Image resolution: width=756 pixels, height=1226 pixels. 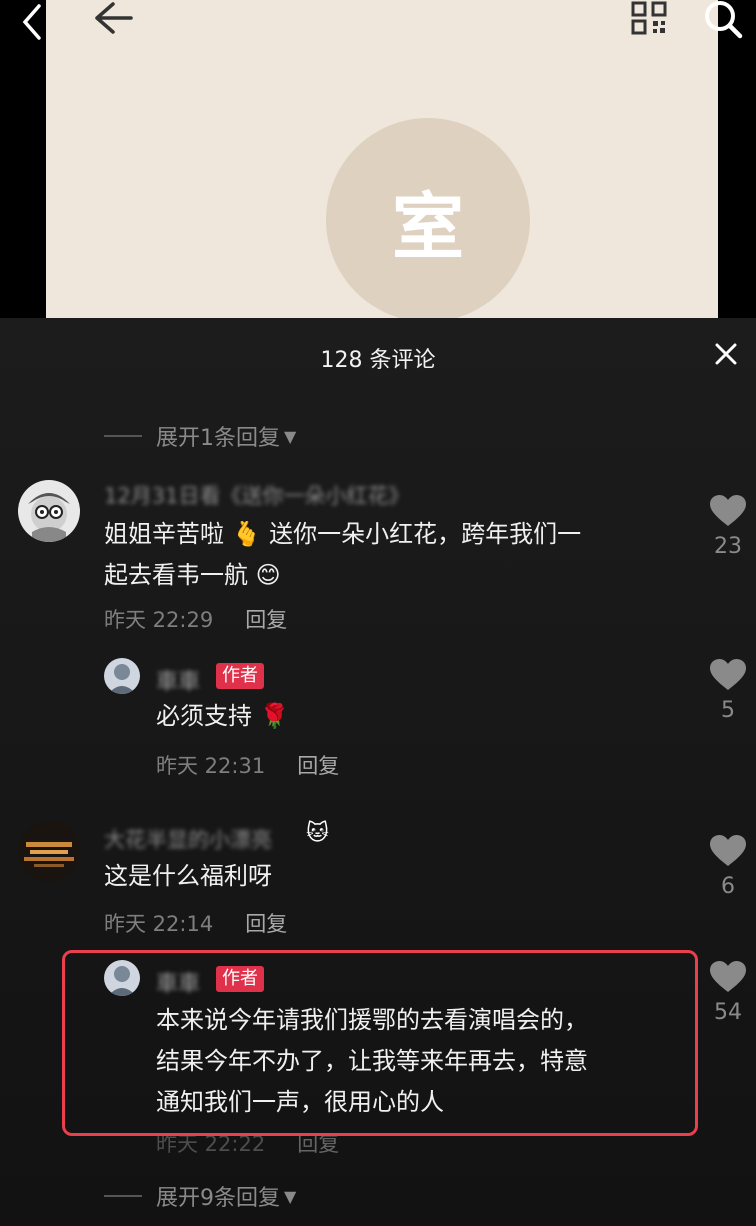 What do you see at coordinates (218, 1198) in the screenshot?
I see `expand-label: 展开9条回复` at bounding box center [218, 1198].